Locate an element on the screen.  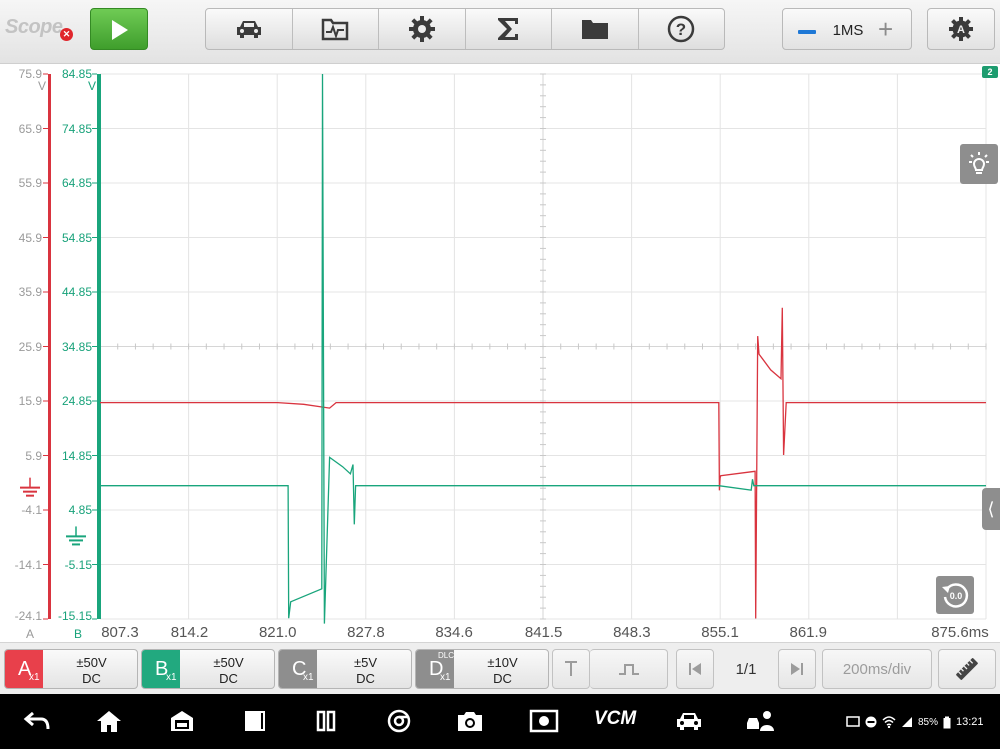
files-button is located at coordinates (595, 29).